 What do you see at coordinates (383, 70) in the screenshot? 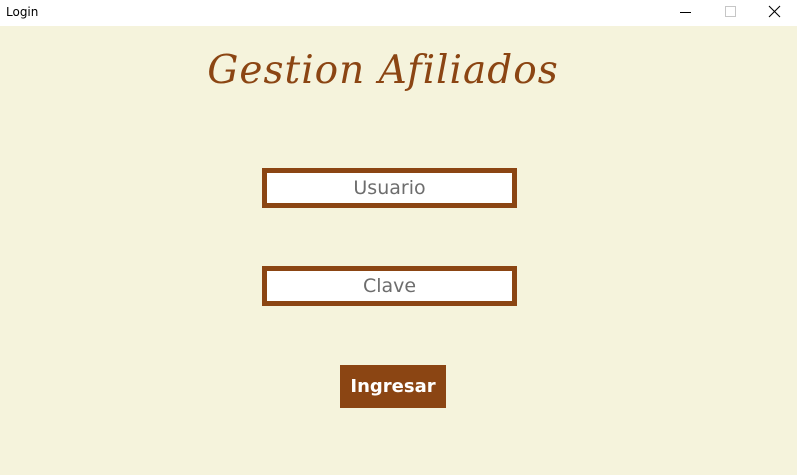
I see `app-title: Gestion Afiliados` at bounding box center [383, 70].